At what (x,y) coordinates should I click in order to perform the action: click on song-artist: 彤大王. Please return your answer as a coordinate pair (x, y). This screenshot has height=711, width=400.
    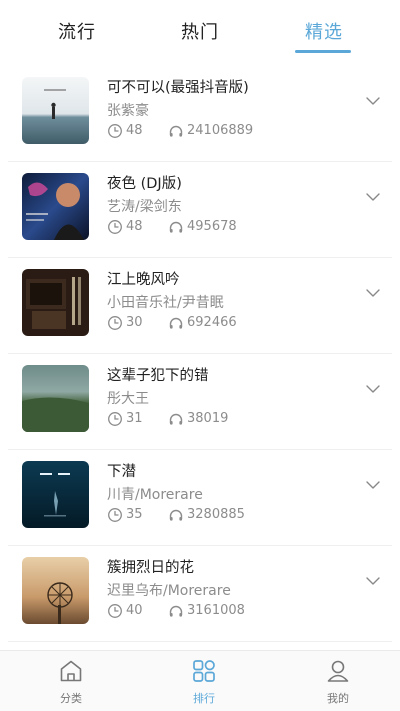
    Looking at the image, I should click on (128, 399).